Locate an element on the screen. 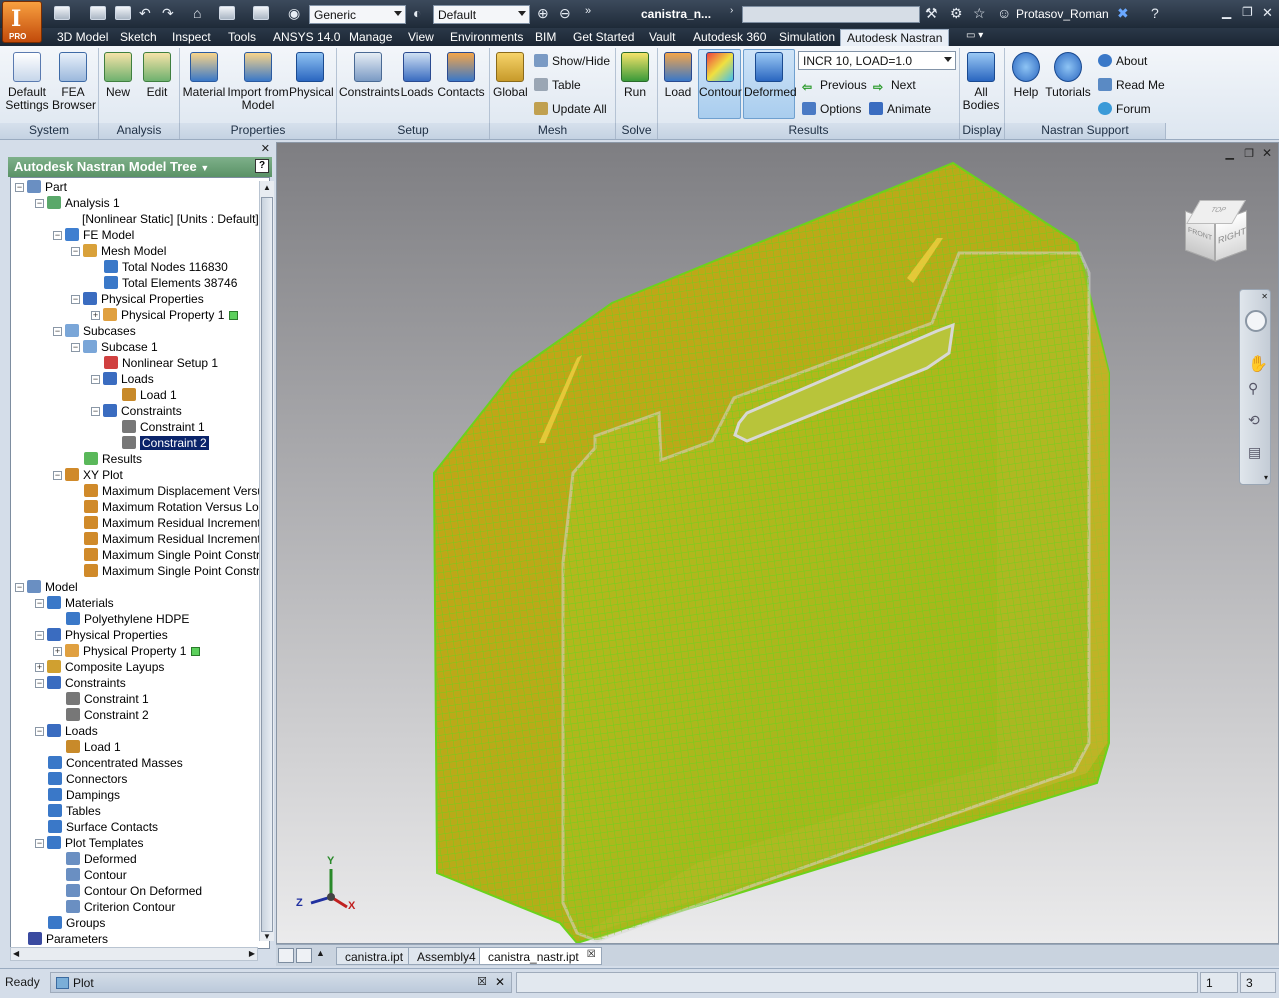  parameters-fx-icon: ⊕ is located at coordinates (543, 13).